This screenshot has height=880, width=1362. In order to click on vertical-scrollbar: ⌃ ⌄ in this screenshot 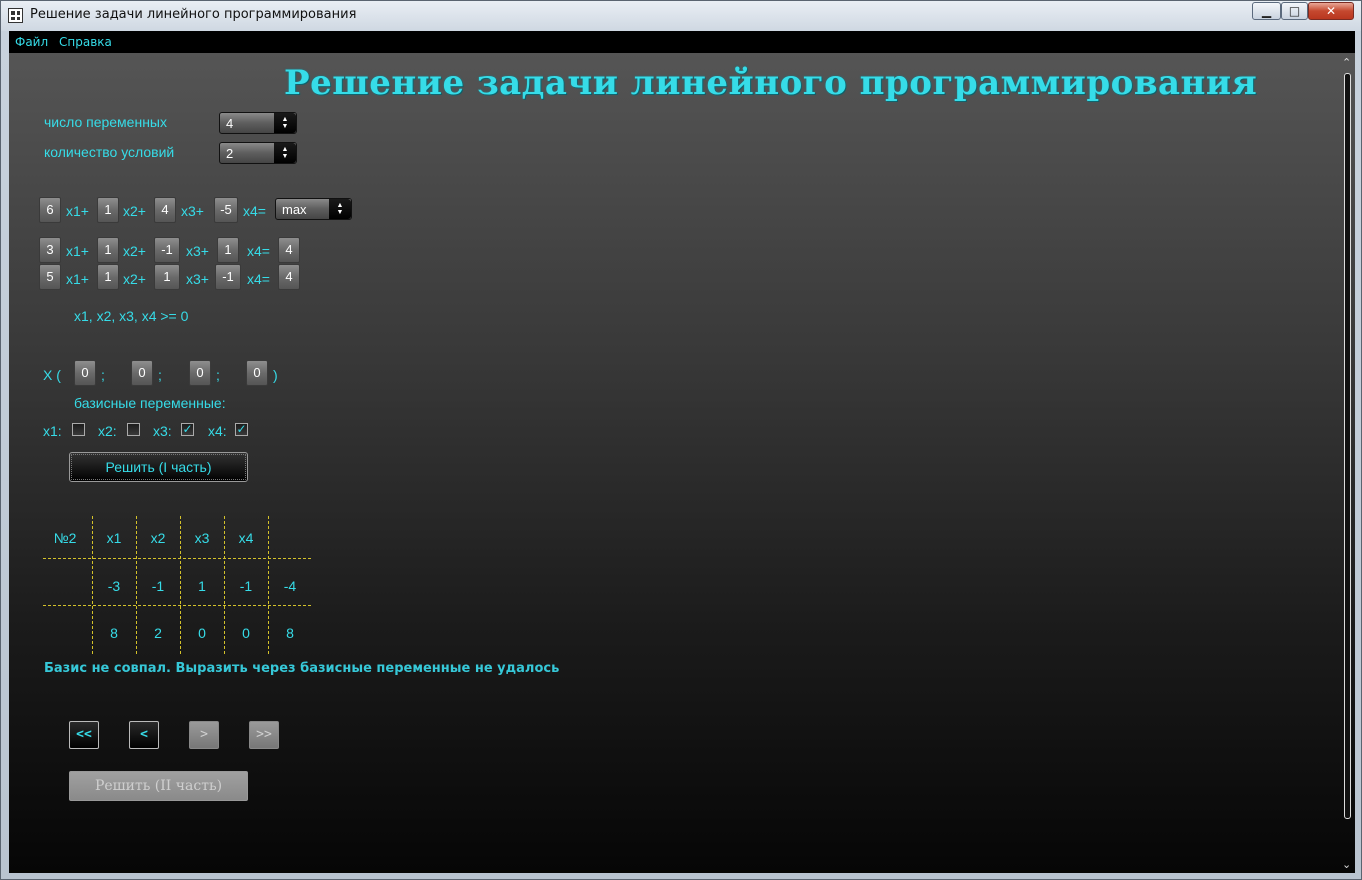, I will do `click(1347, 463)`.